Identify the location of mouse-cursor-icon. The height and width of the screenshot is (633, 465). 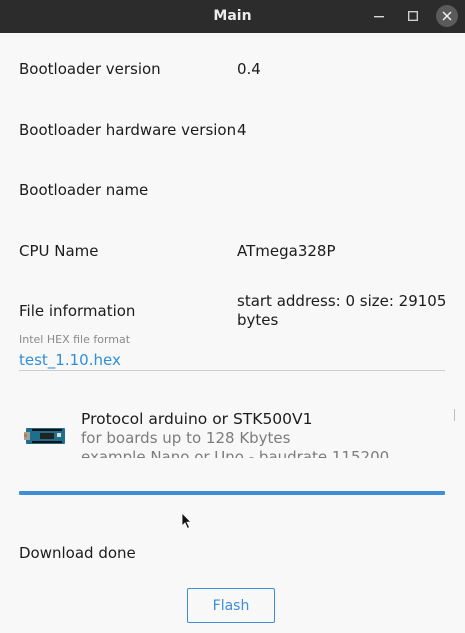
(186, 521).